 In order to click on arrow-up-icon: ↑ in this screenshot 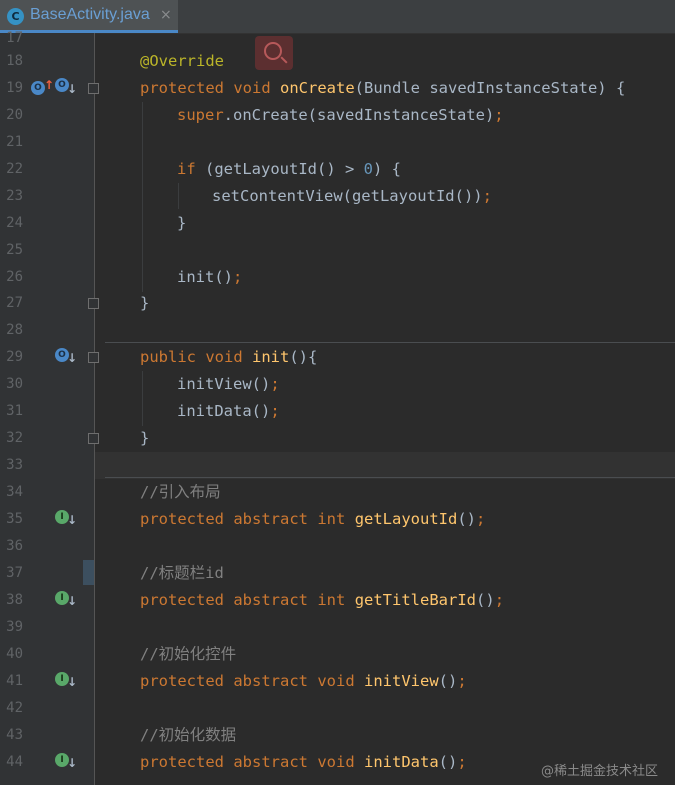, I will do `click(49, 85)`.